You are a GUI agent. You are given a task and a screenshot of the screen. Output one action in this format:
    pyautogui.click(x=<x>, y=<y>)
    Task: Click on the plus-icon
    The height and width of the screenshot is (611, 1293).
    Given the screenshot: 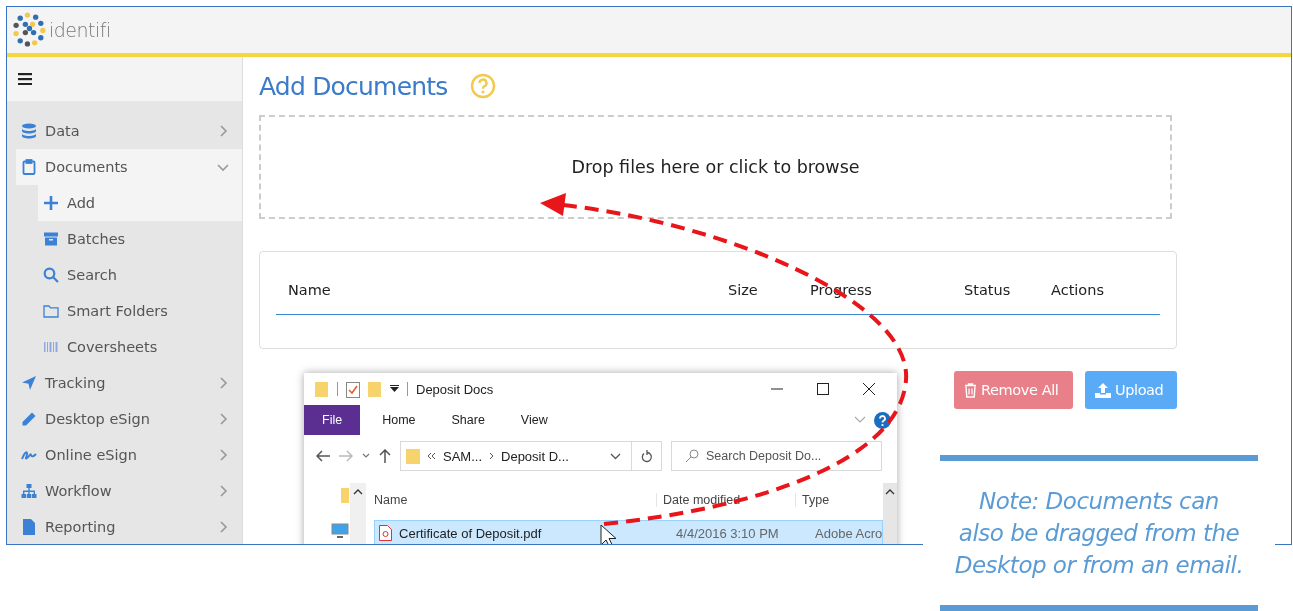 What is the action you would take?
    pyautogui.click(x=51, y=203)
    